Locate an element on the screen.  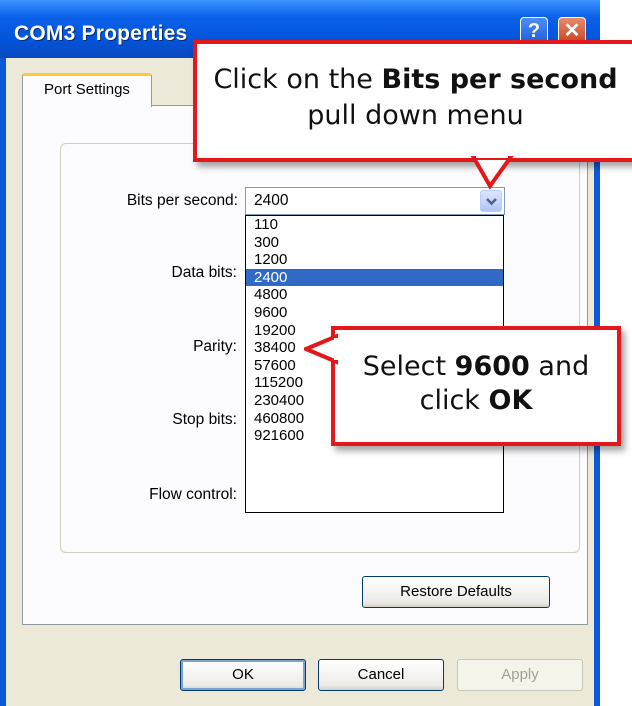
tab-port-settings: Port Settings is located at coordinates (87, 90).